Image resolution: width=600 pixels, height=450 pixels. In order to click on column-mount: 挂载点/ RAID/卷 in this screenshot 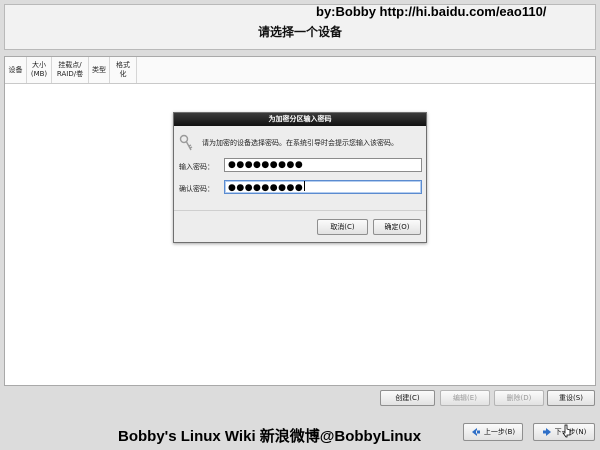, I will do `click(70, 70)`.